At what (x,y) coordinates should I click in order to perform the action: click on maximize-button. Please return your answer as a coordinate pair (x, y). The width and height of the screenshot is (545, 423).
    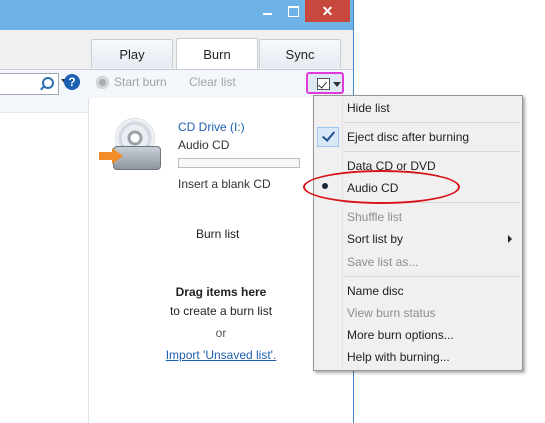
    Looking at the image, I should click on (293, 11).